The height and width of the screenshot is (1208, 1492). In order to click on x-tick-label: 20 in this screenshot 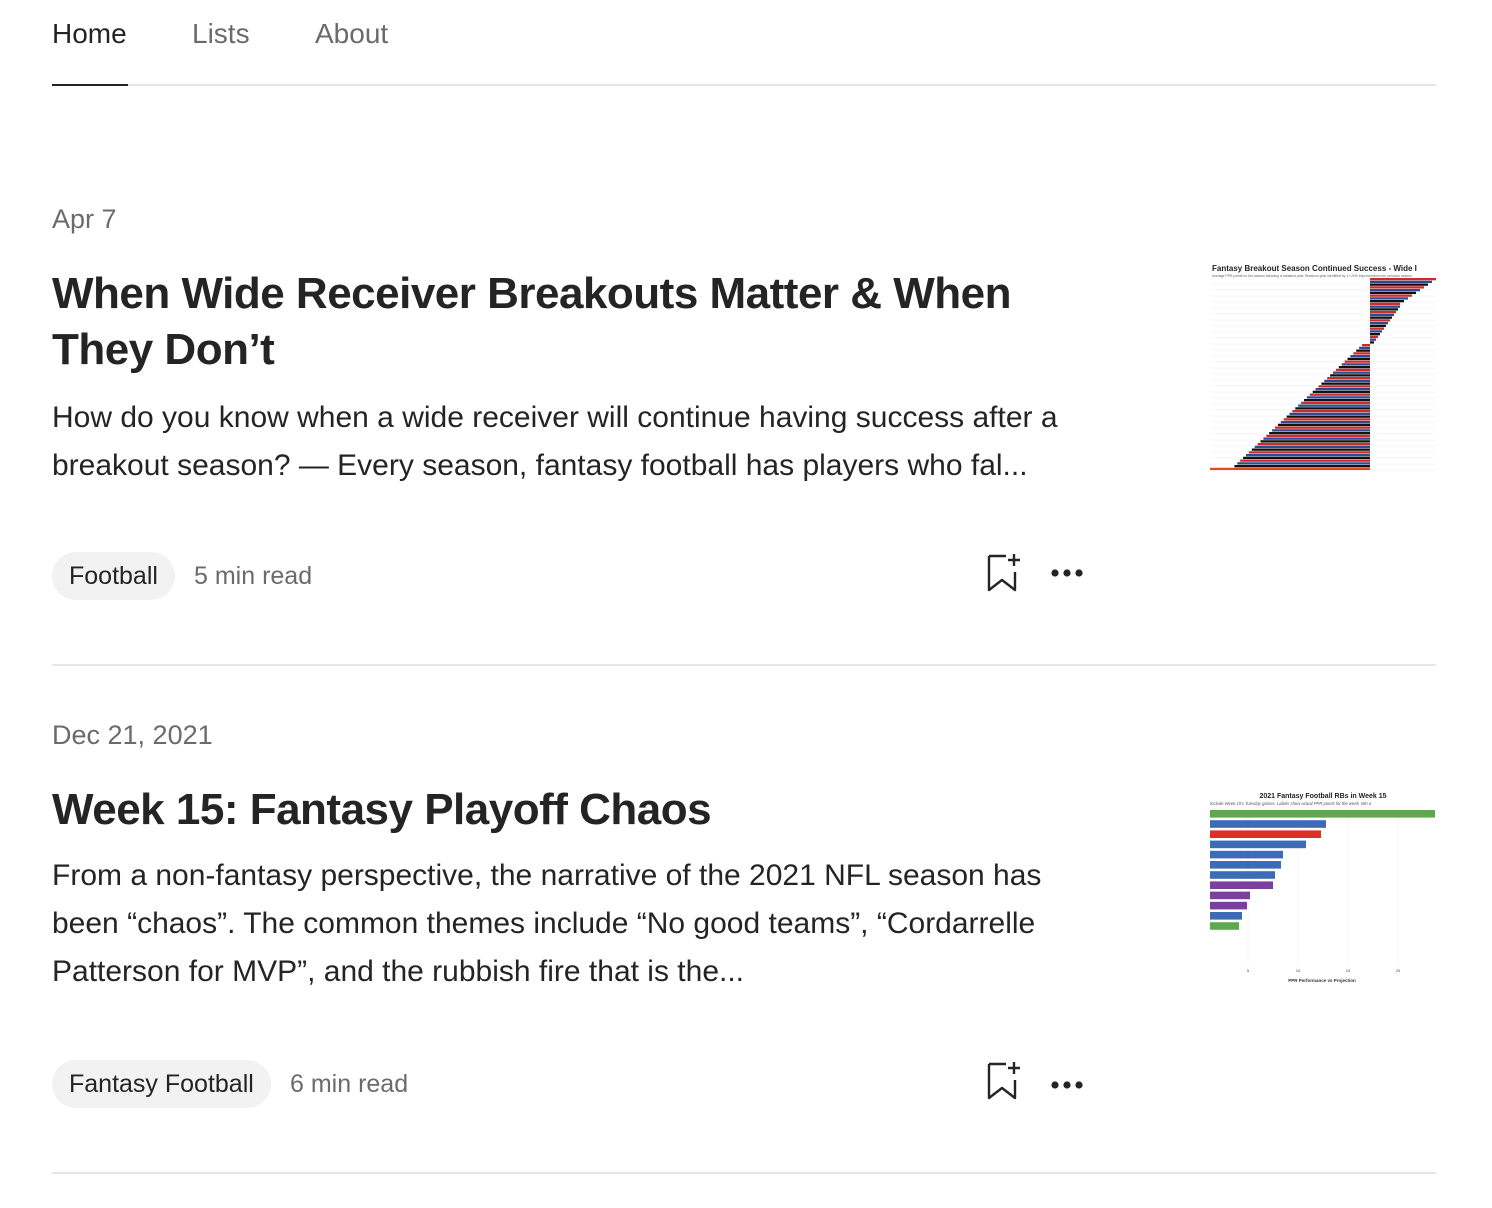, I will do `click(1398, 970)`.